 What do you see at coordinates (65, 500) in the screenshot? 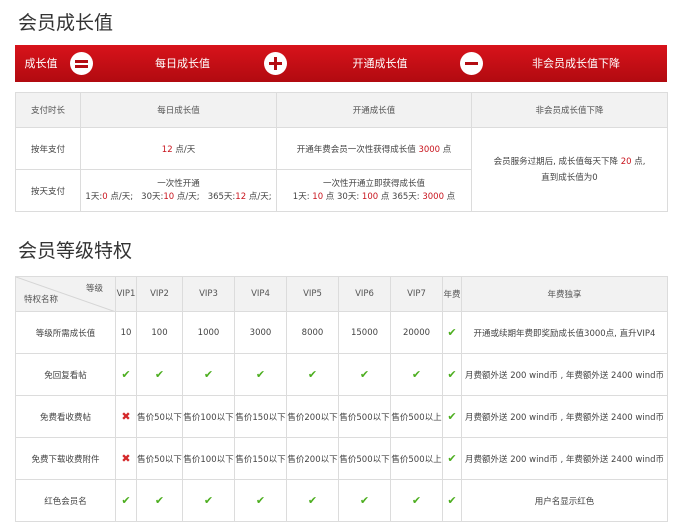
I see `privilege-name: 红色会员名` at bounding box center [65, 500].